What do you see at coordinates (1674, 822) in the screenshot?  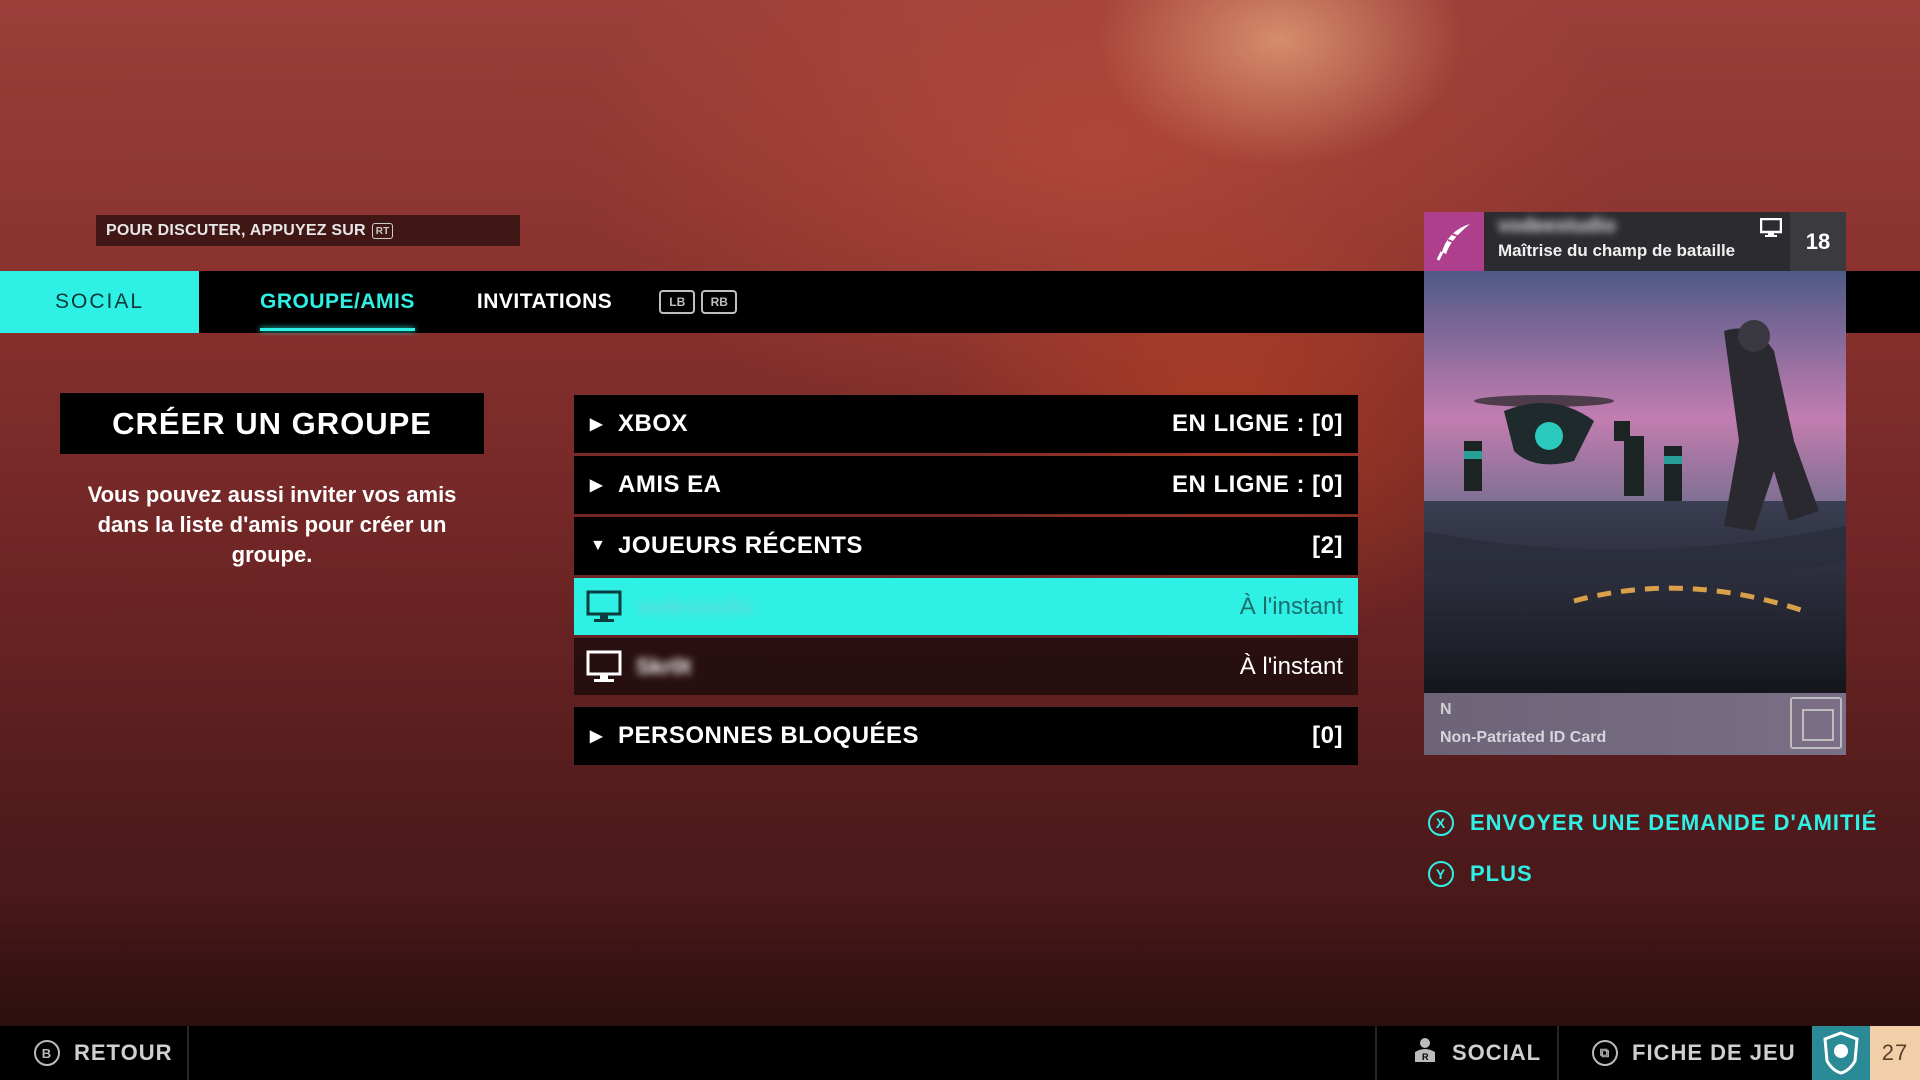 I see `action-label: ENVOYER UNE DEMANDE D'AMITIÉ` at bounding box center [1674, 822].